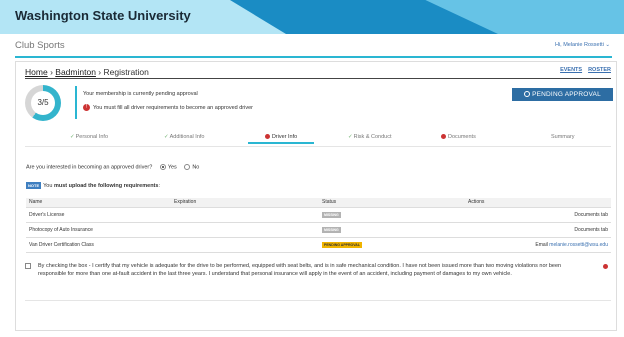 The height and width of the screenshot is (337, 624). Describe the element at coordinates (126, 72) in the screenshot. I see `breadcrumb-current: Registration` at that location.